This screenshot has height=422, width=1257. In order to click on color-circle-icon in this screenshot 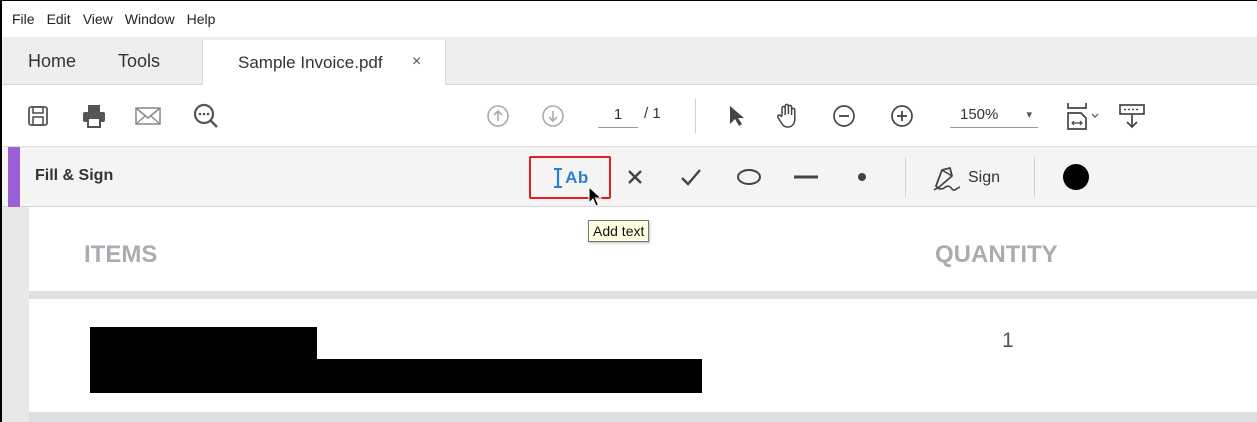, I will do `click(1076, 177)`.